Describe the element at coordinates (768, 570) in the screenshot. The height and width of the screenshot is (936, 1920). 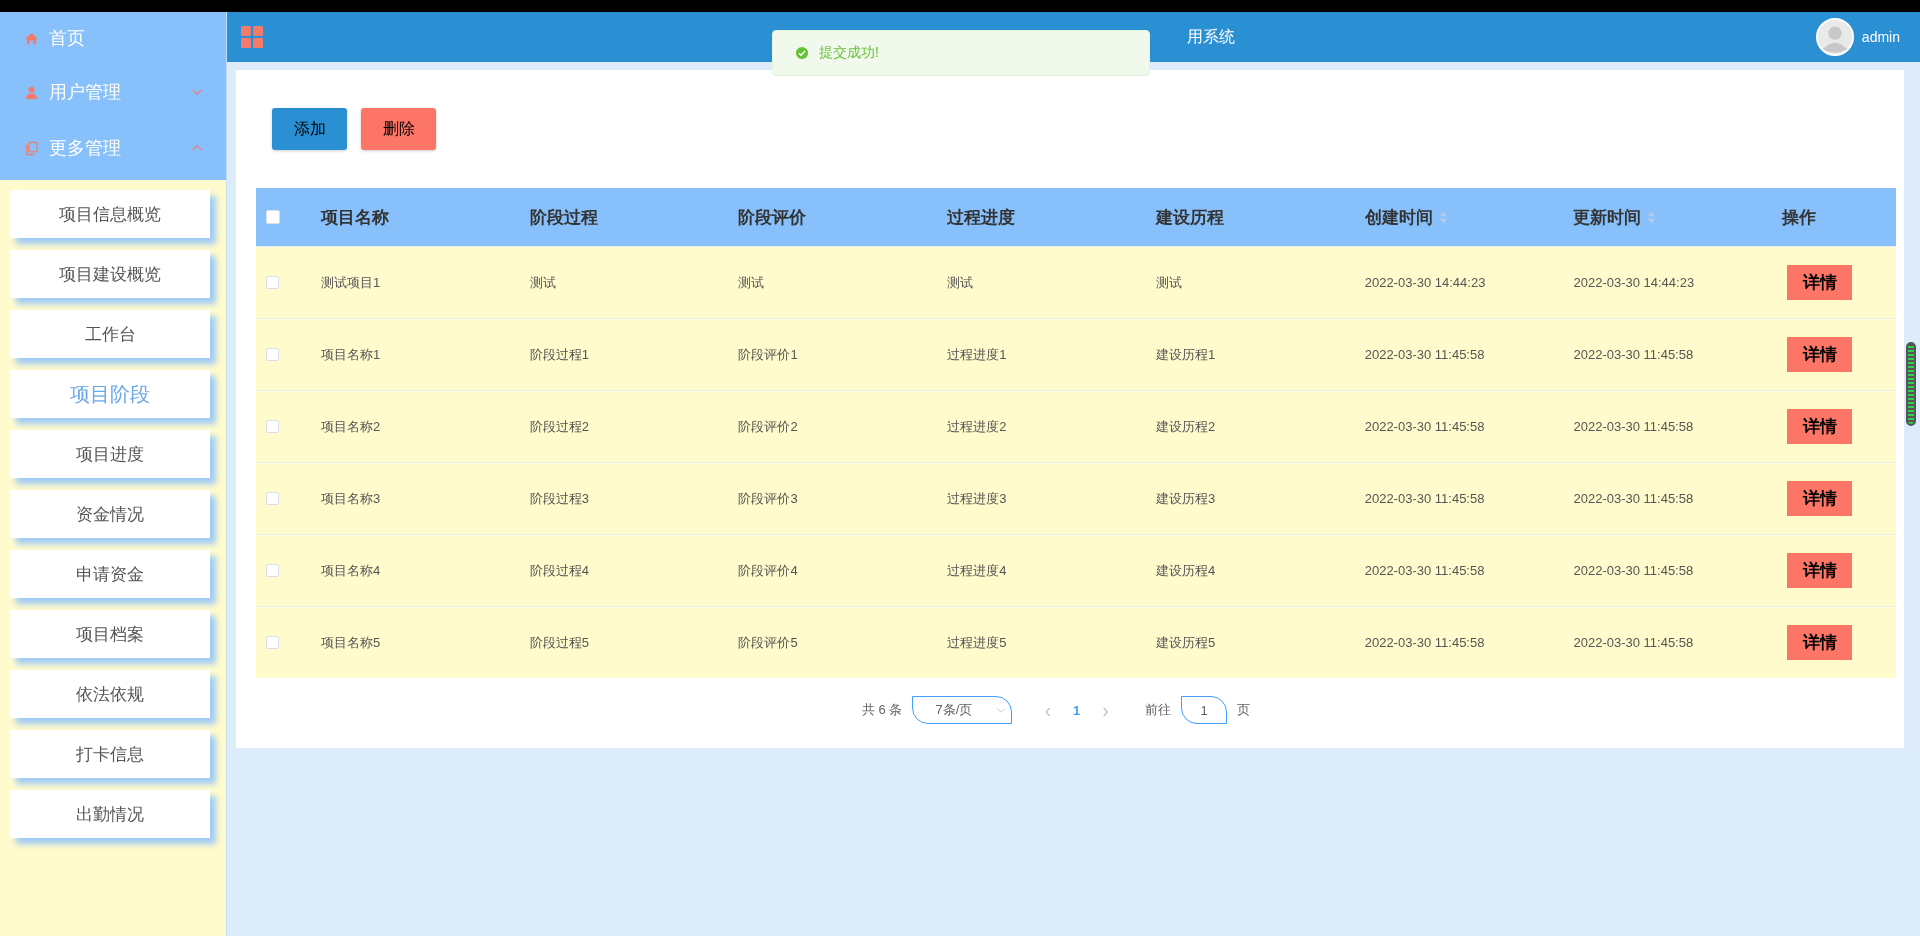
I see `table-cell: 阶段评价4` at that location.